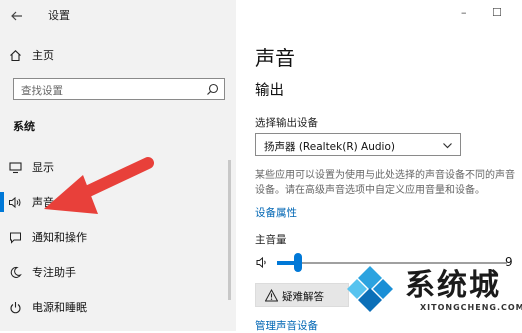 The width and height of the screenshot is (522, 333). I want to click on section-label-system: 系统, so click(24, 126).